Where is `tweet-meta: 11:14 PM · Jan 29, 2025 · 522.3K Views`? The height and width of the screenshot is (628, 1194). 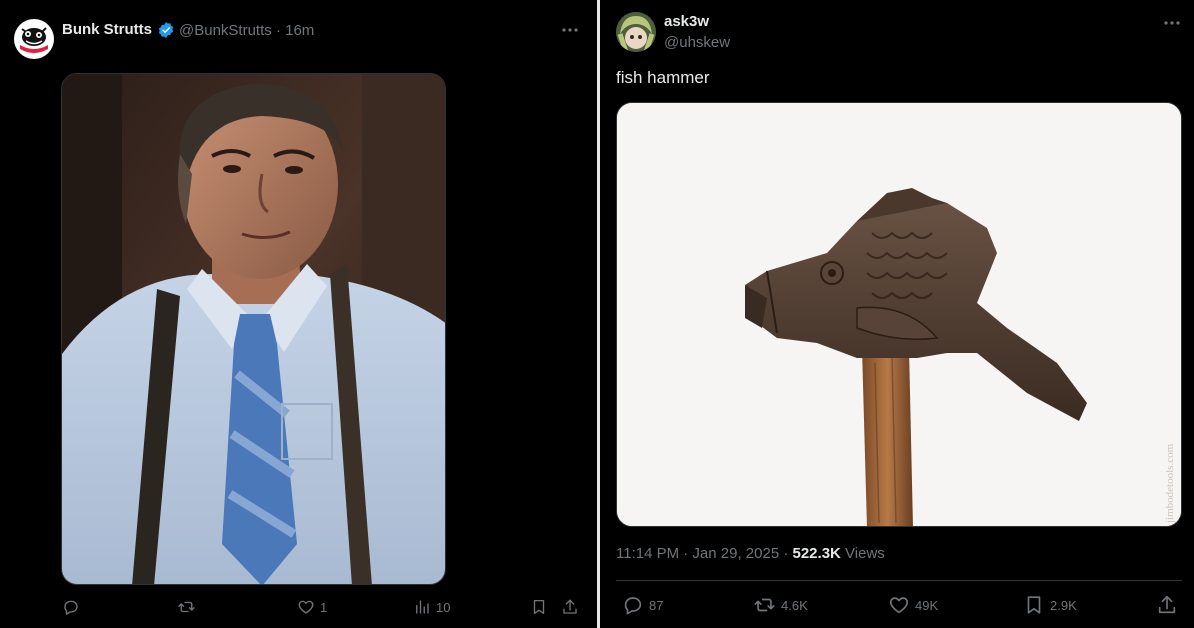 tweet-meta: 11:14 PM · Jan 29, 2025 · 522.3K Views is located at coordinates (750, 553).